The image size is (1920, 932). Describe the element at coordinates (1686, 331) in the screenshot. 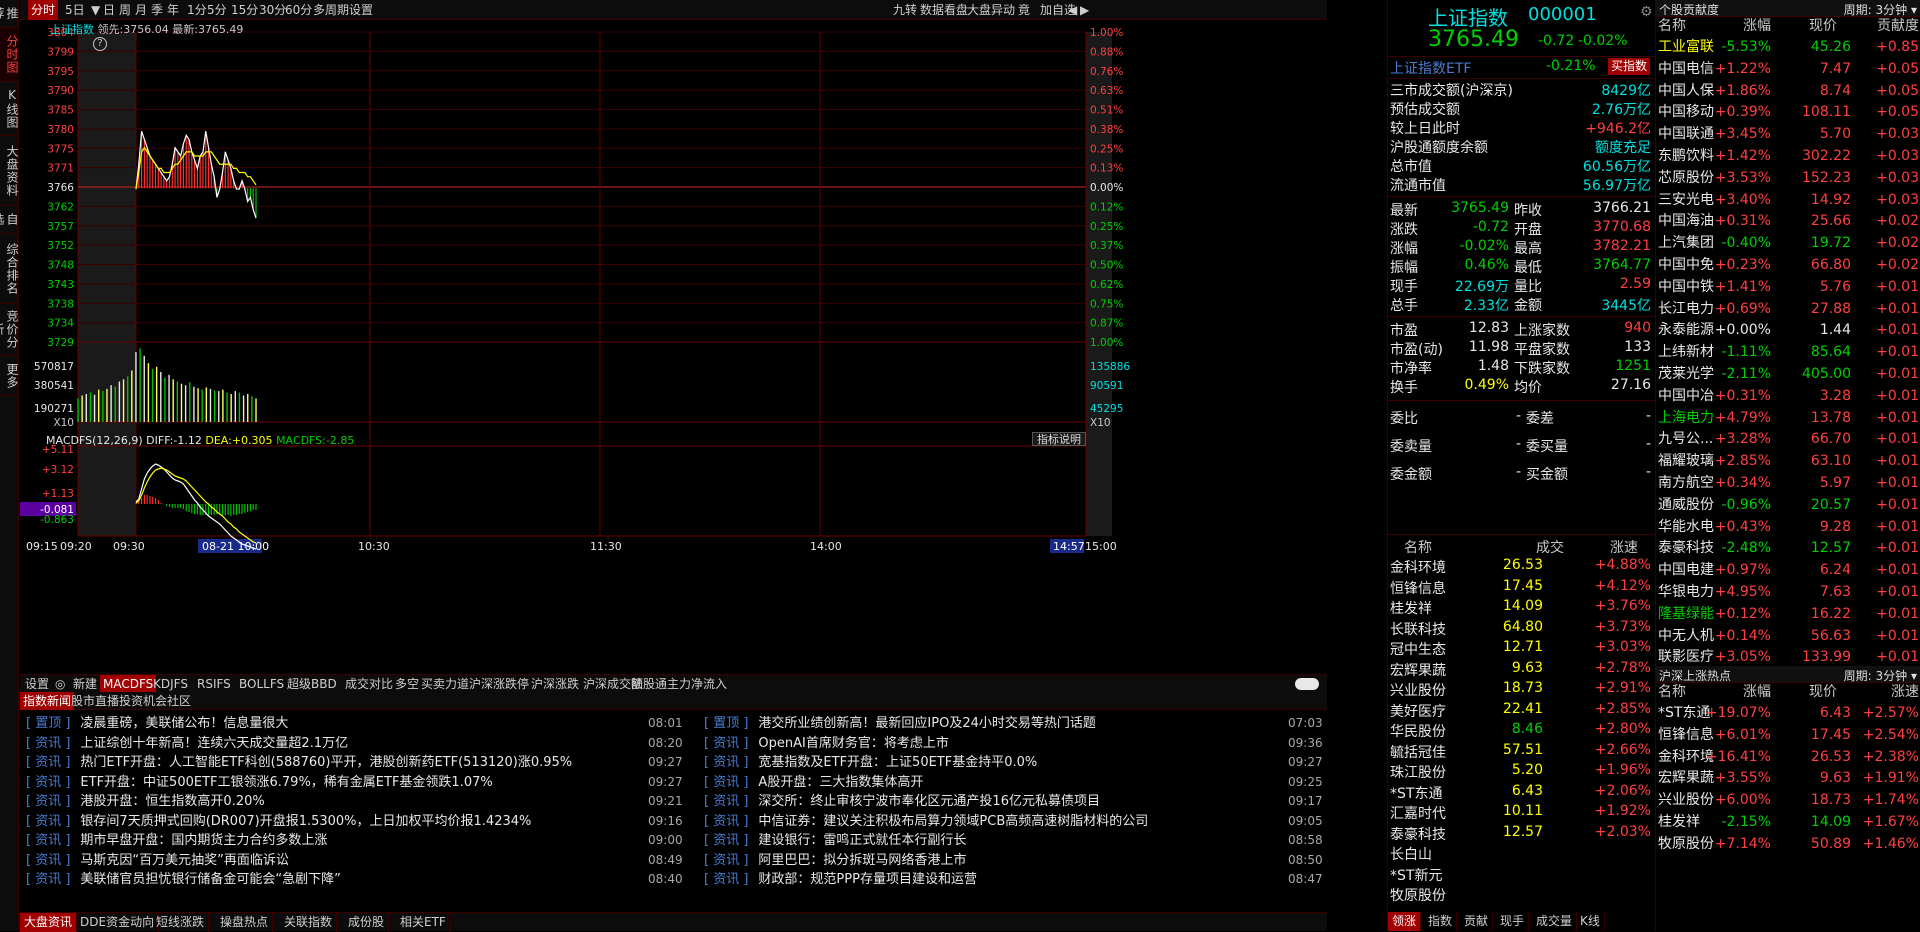

I see `stock-name: 永泰能源` at that location.